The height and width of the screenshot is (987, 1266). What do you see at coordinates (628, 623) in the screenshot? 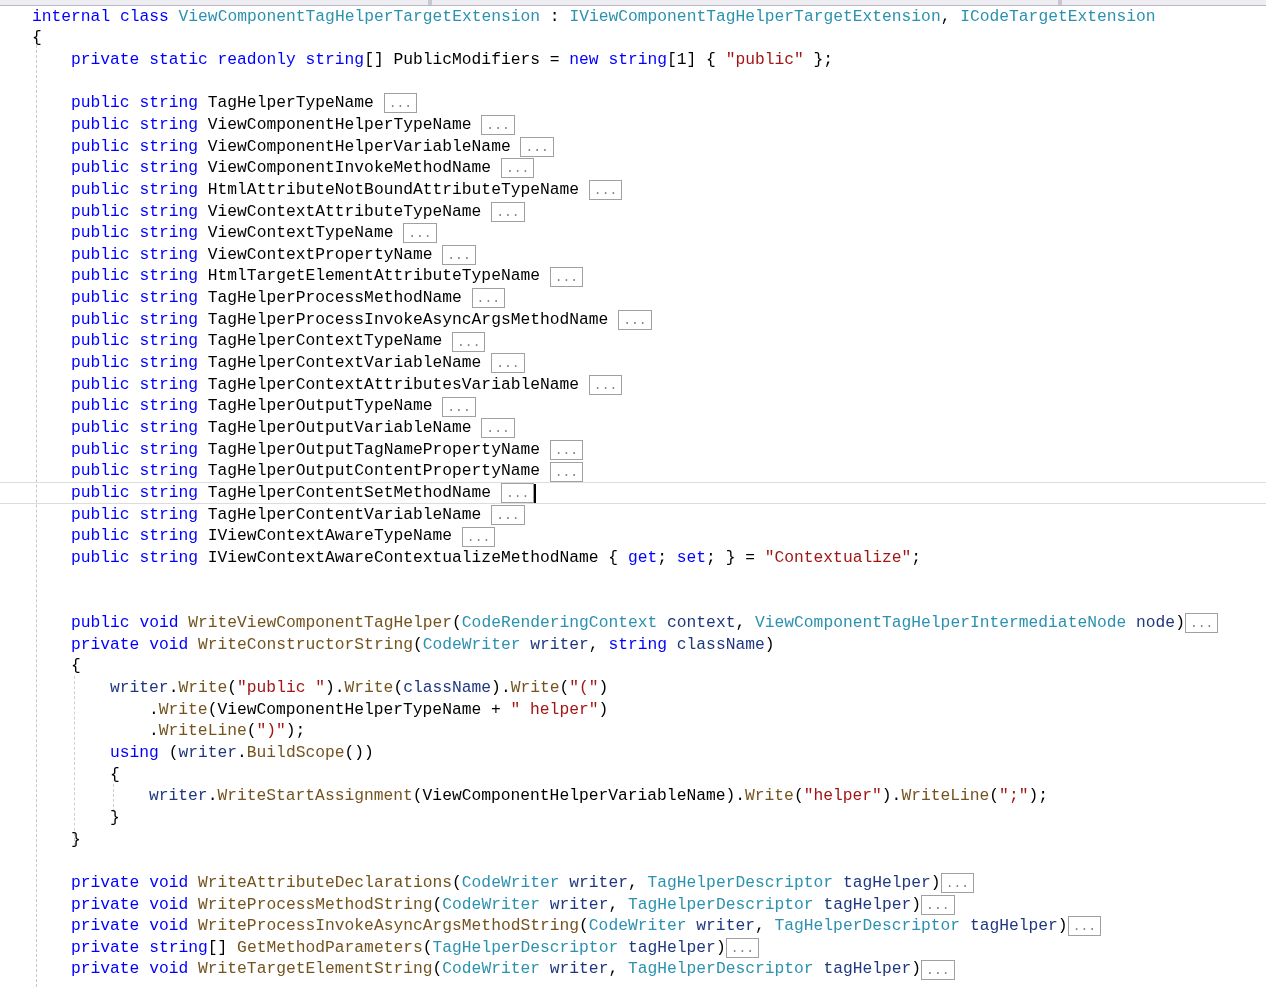
I see `code-line: public void WriteViewComponentTagHelper(CodeRenderingContext context, ViewComponentTagHelperIntermediateNode node)` at bounding box center [628, 623].